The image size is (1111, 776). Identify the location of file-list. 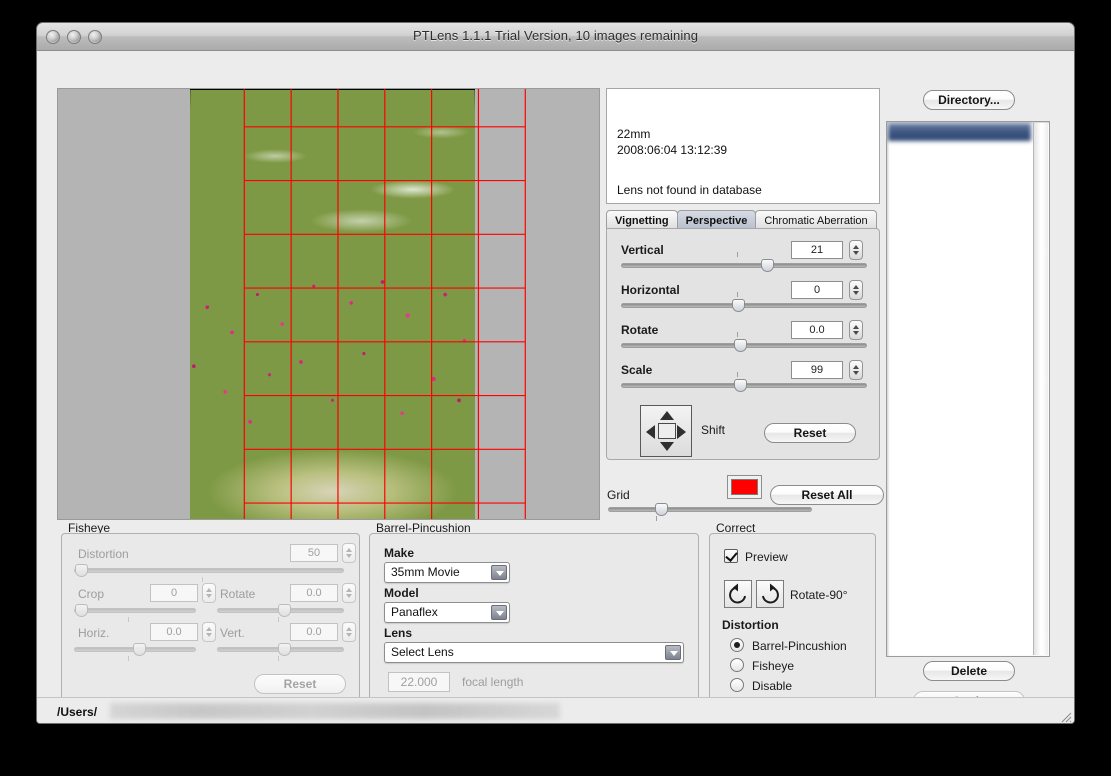
(968, 389).